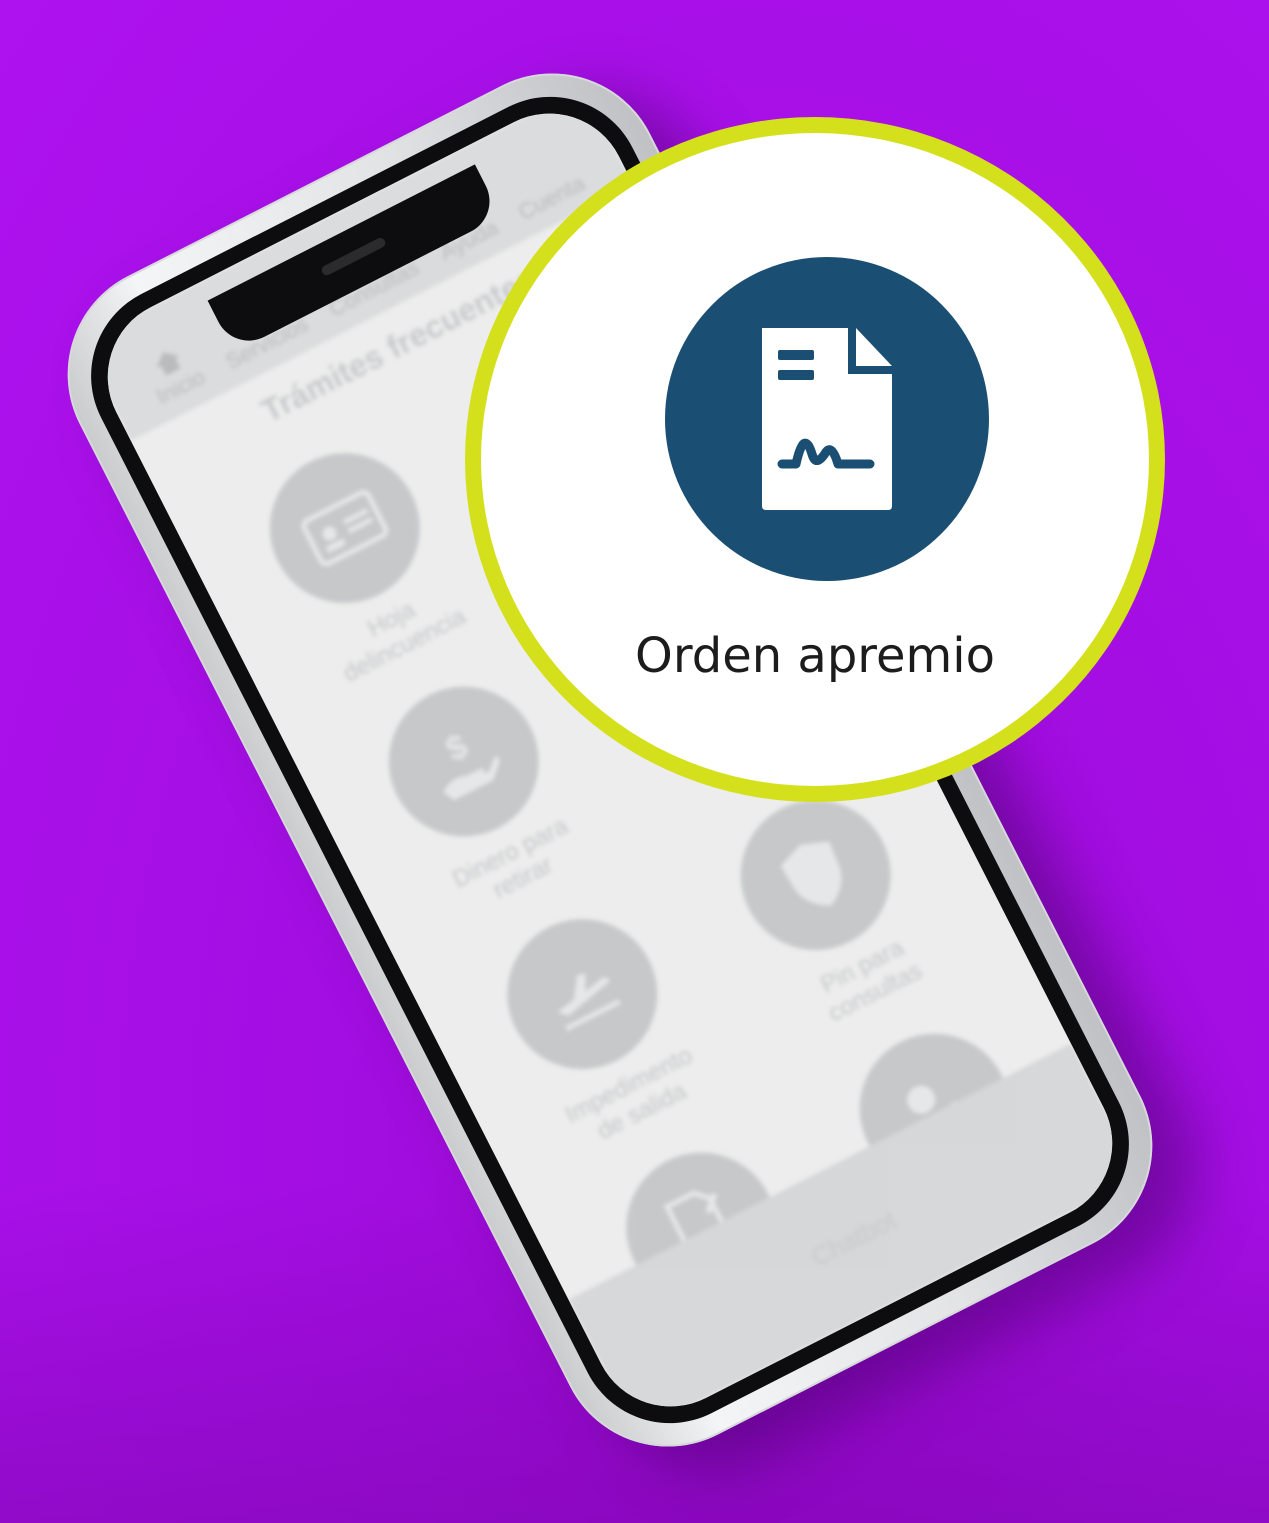 The height and width of the screenshot is (1523, 1269). What do you see at coordinates (353, 256) in the screenshot?
I see `speaker-grille` at bounding box center [353, 256].